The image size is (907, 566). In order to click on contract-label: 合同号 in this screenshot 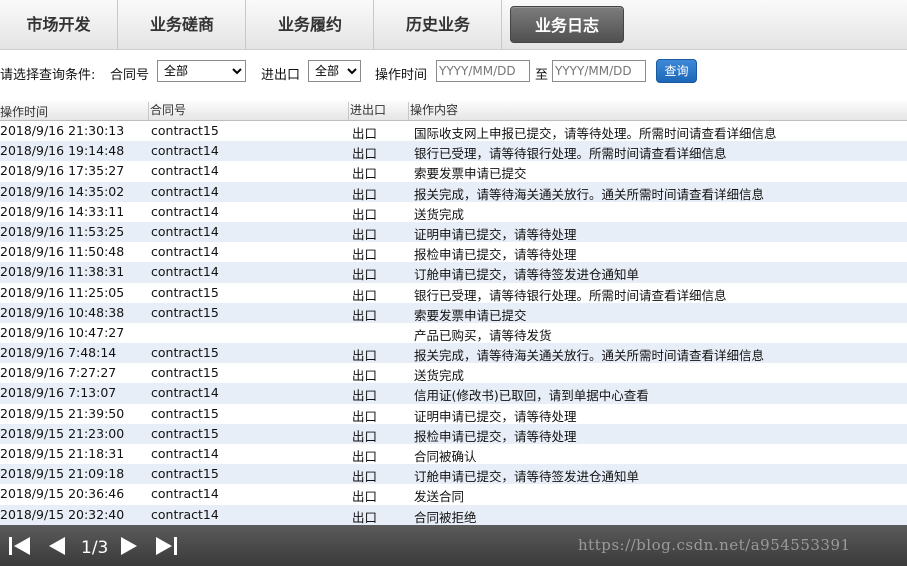, I will do `click(130, 75)`.